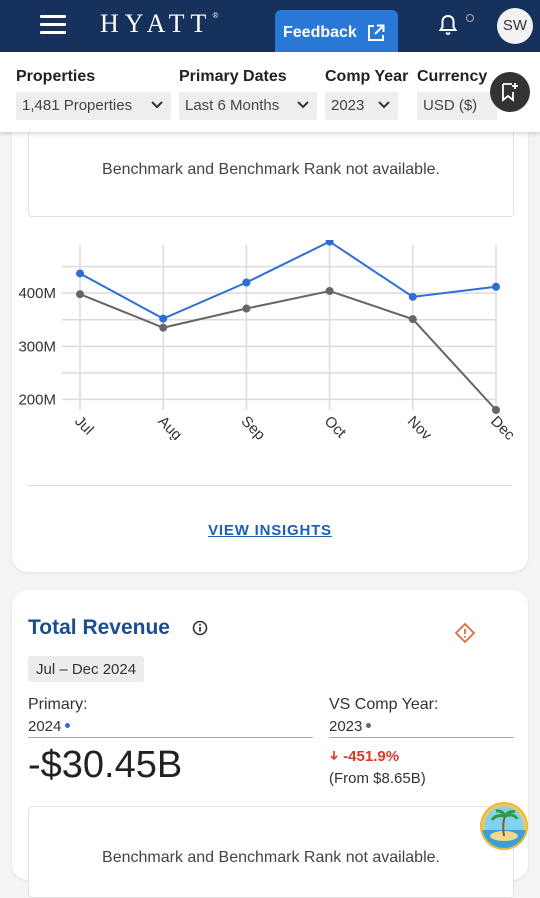 The height and width of the screenshot is (898, 540). What do you see at coordinates (470, 18) in the screenshot?
I see `notification-status-dot` at bounding box center [470, 18].